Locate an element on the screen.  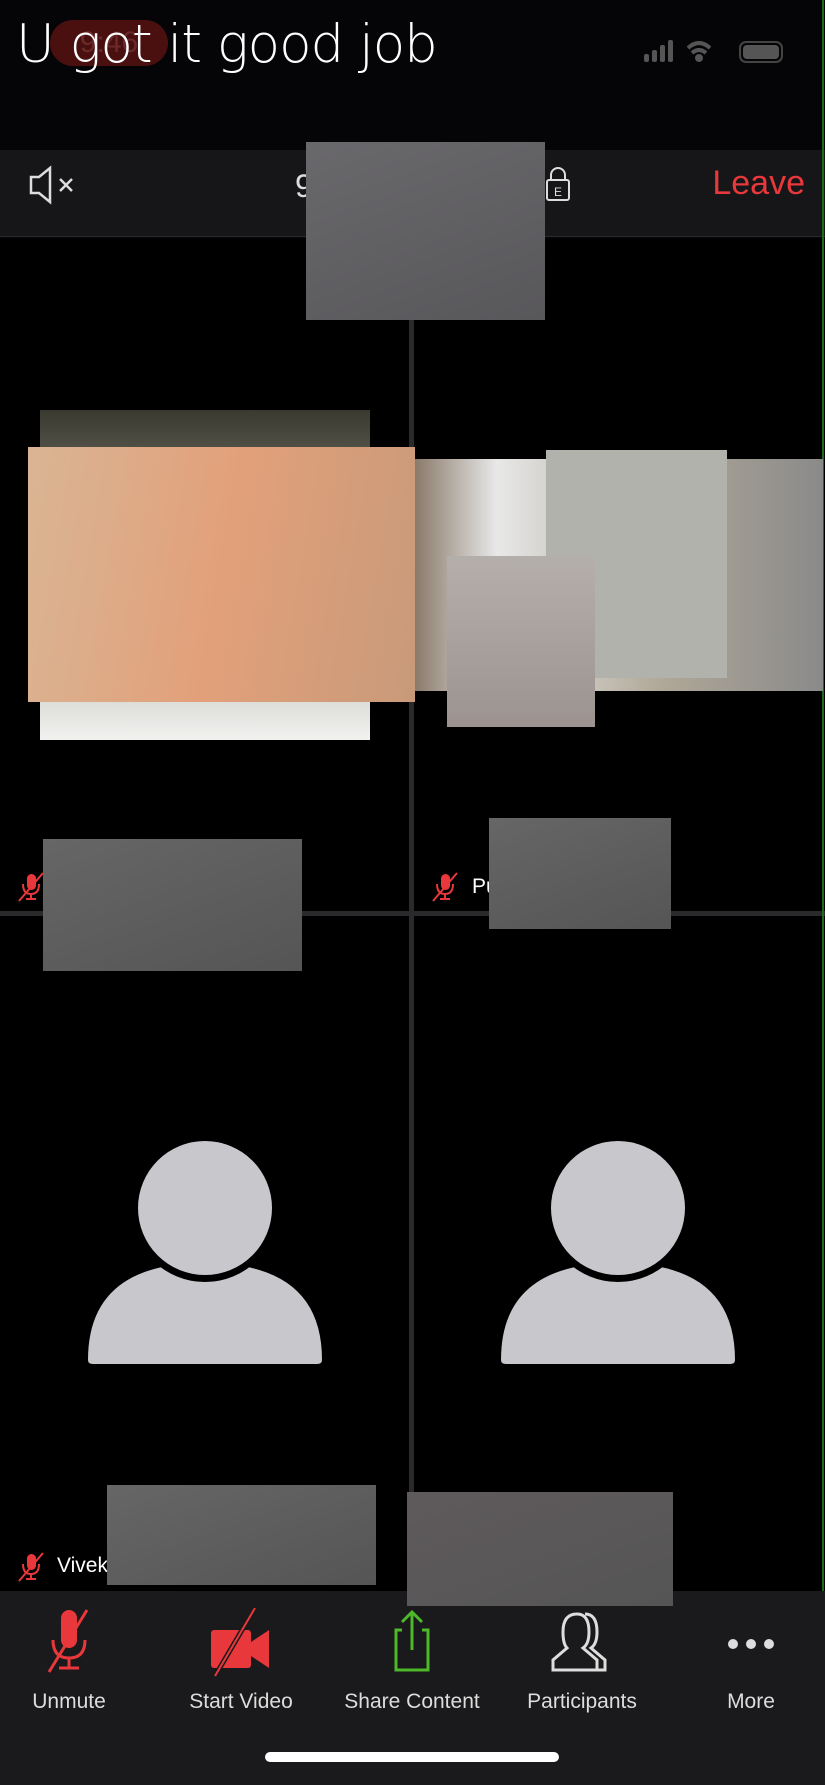
participants-label: Participants is located at coordinates (582, 1701).